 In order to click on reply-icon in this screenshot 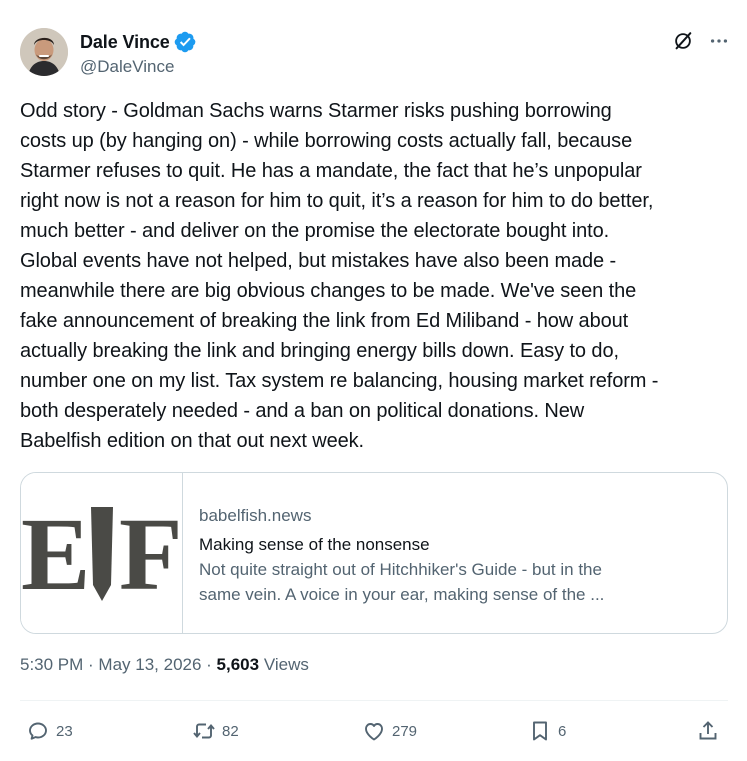, I will do `click(38, 731)`.